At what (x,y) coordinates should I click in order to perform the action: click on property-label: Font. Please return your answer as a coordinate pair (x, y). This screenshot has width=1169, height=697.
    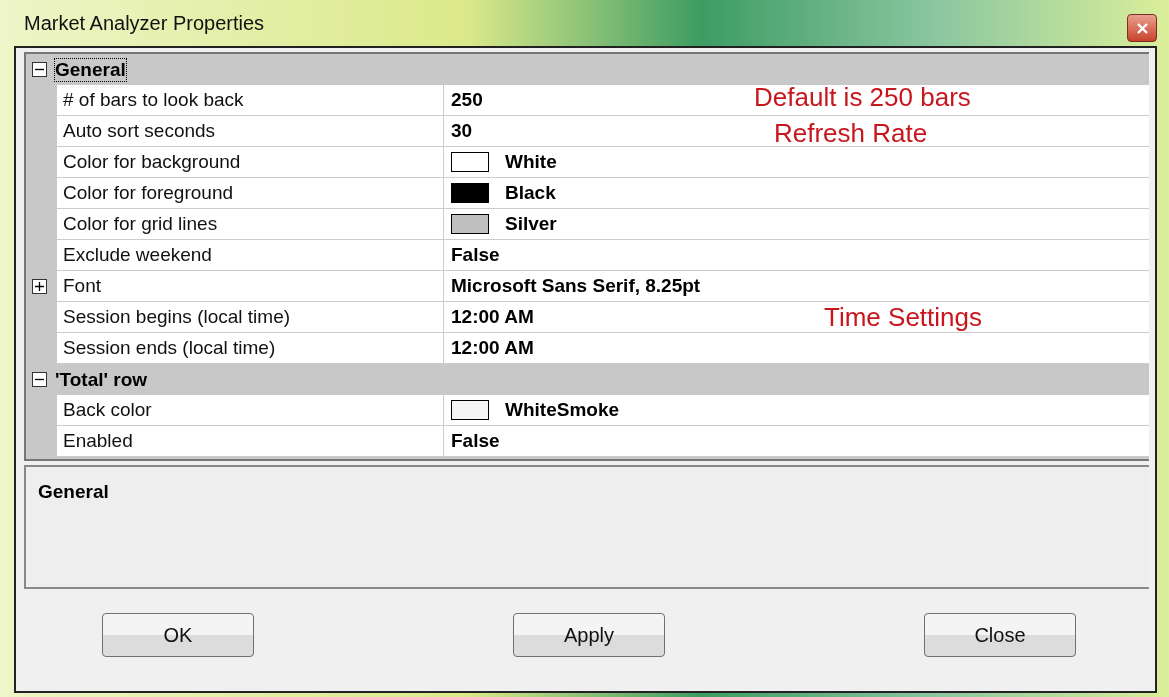
    Looking at the image, I should click on (250, 286).